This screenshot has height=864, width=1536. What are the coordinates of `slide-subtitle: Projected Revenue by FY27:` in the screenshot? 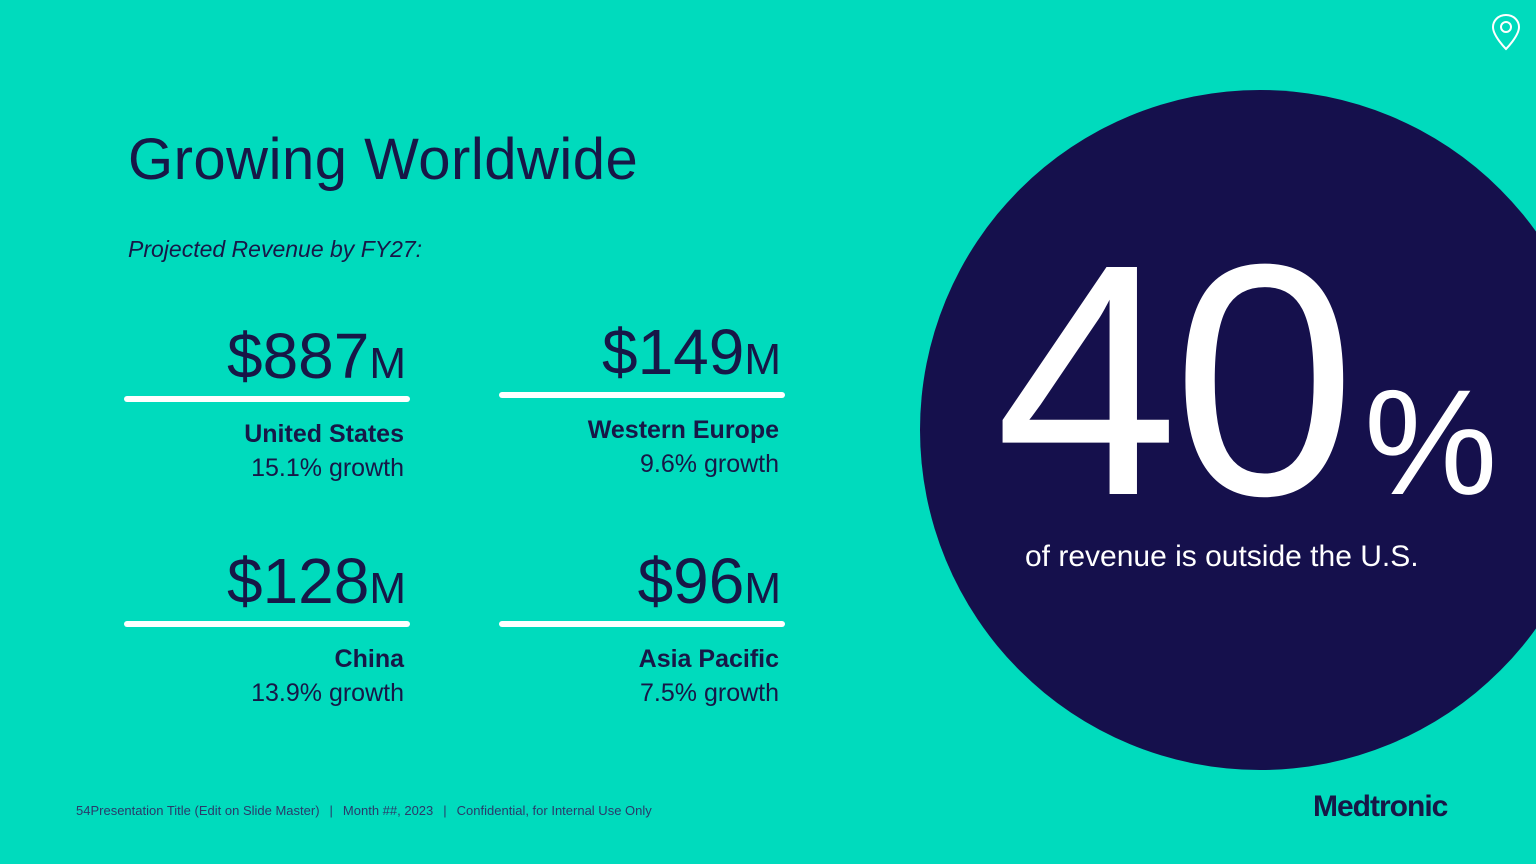 It's located at (275, 249).